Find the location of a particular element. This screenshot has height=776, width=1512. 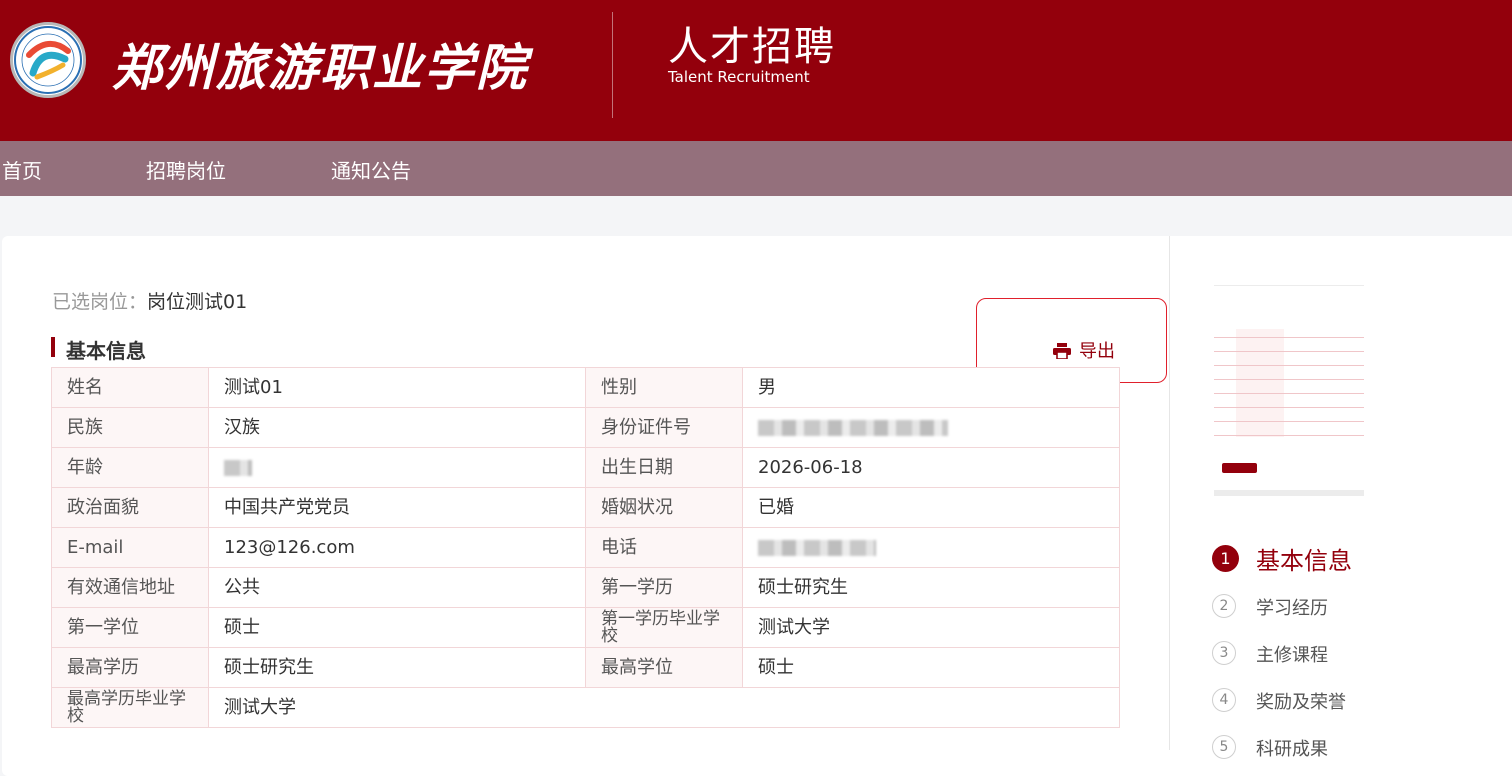

first-education-label: 第一学历 is located at coordinates (664, 587).